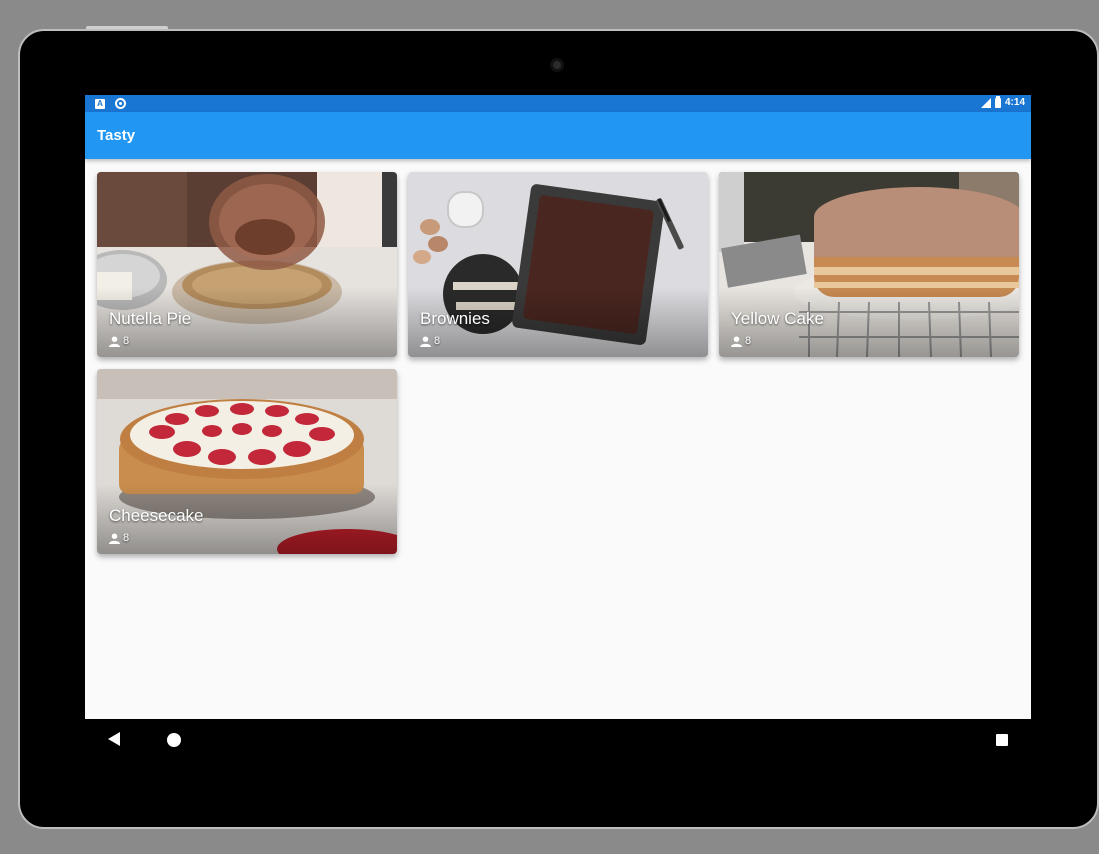  I want to click on back-icon, so click(114, 739).